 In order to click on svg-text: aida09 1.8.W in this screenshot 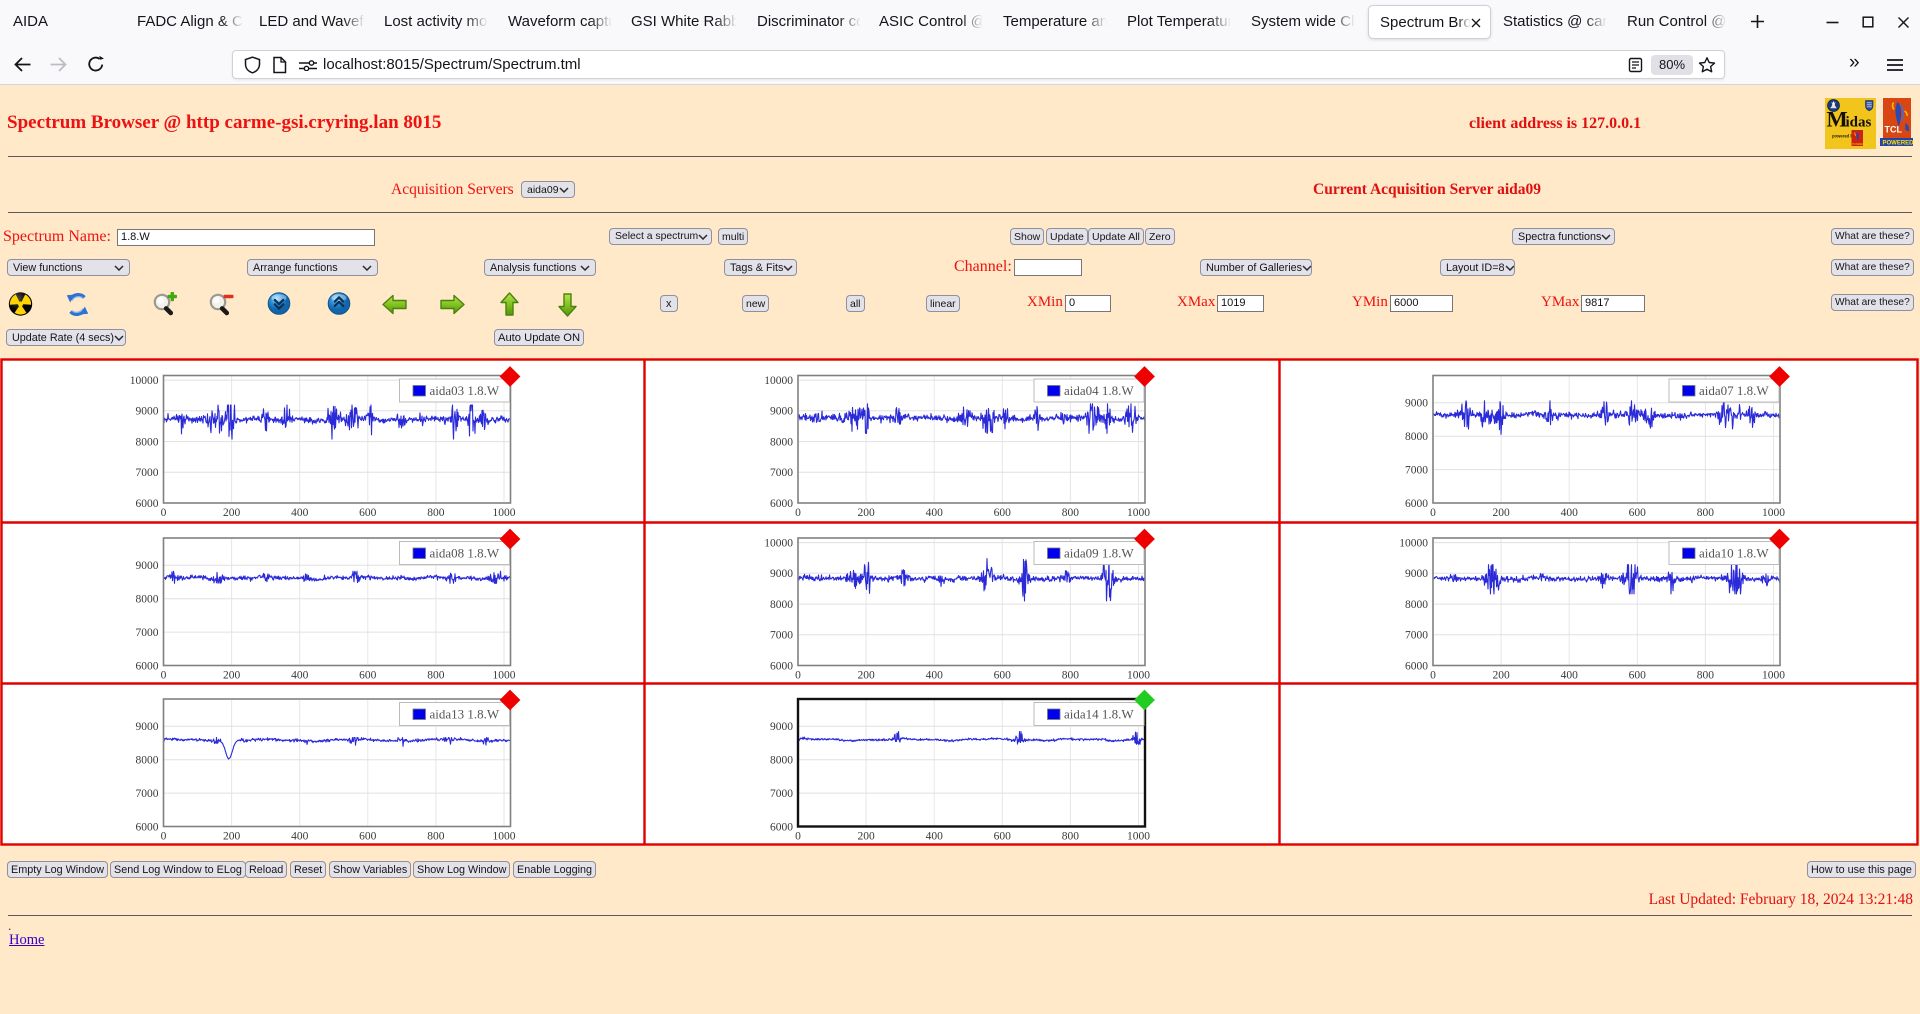, I will do `click(1099, 552)`.